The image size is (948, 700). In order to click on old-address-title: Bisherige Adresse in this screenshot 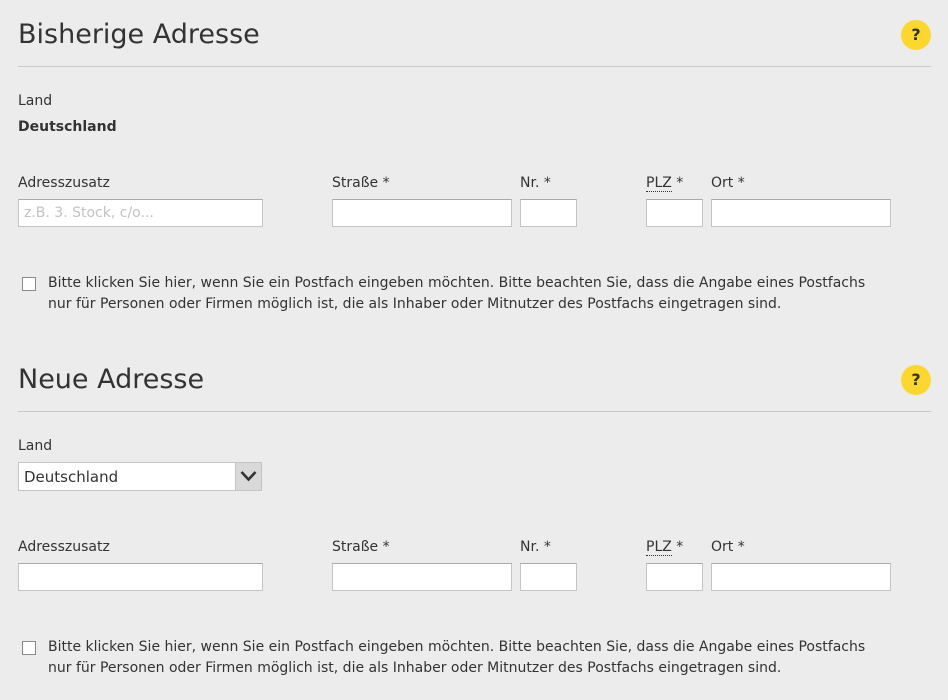, I will do `click(139, 34)`.